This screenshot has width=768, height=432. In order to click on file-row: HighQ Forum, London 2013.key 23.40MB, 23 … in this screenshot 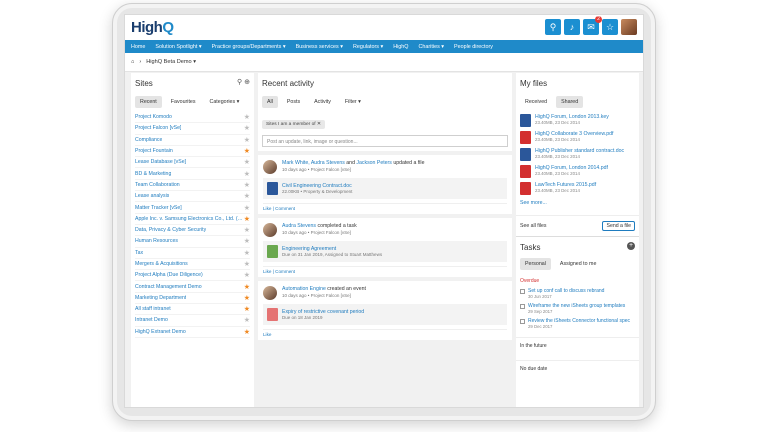, I will do `click(577, 120)`.